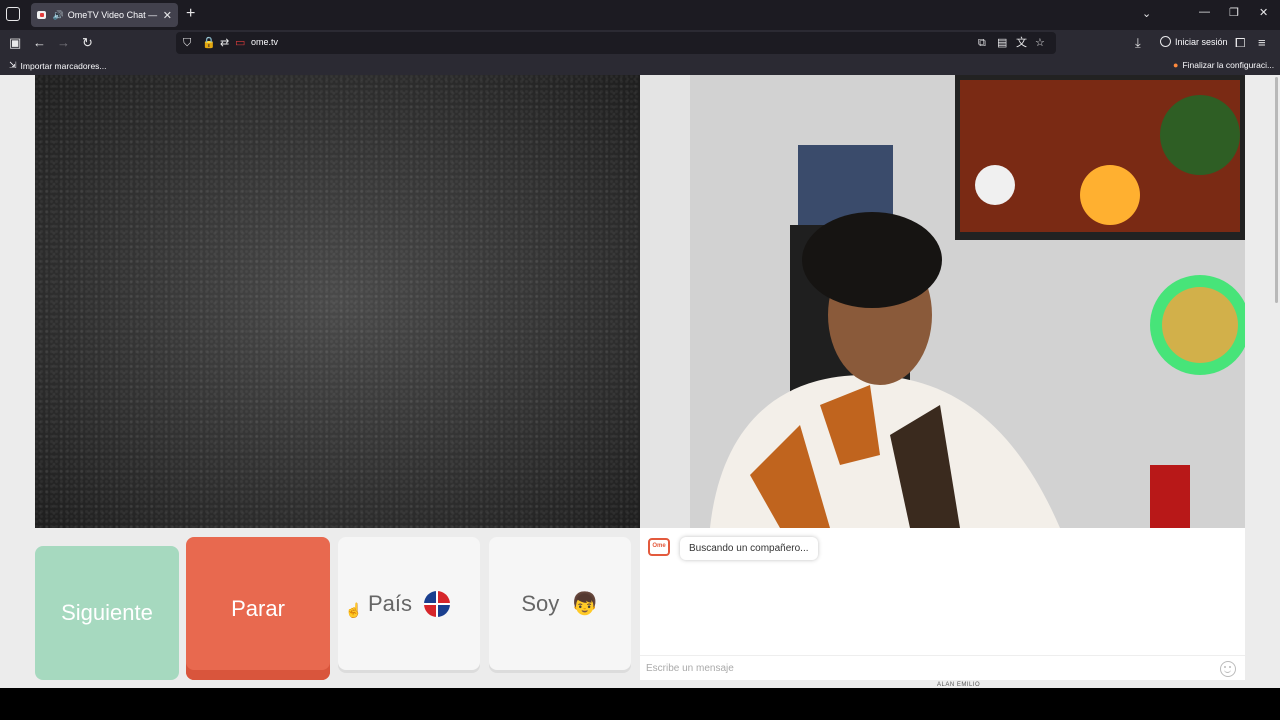 The height and width of the screenshot is (720, 1280). I want to click on sidebar-icon: ▣, so click(15, 43).